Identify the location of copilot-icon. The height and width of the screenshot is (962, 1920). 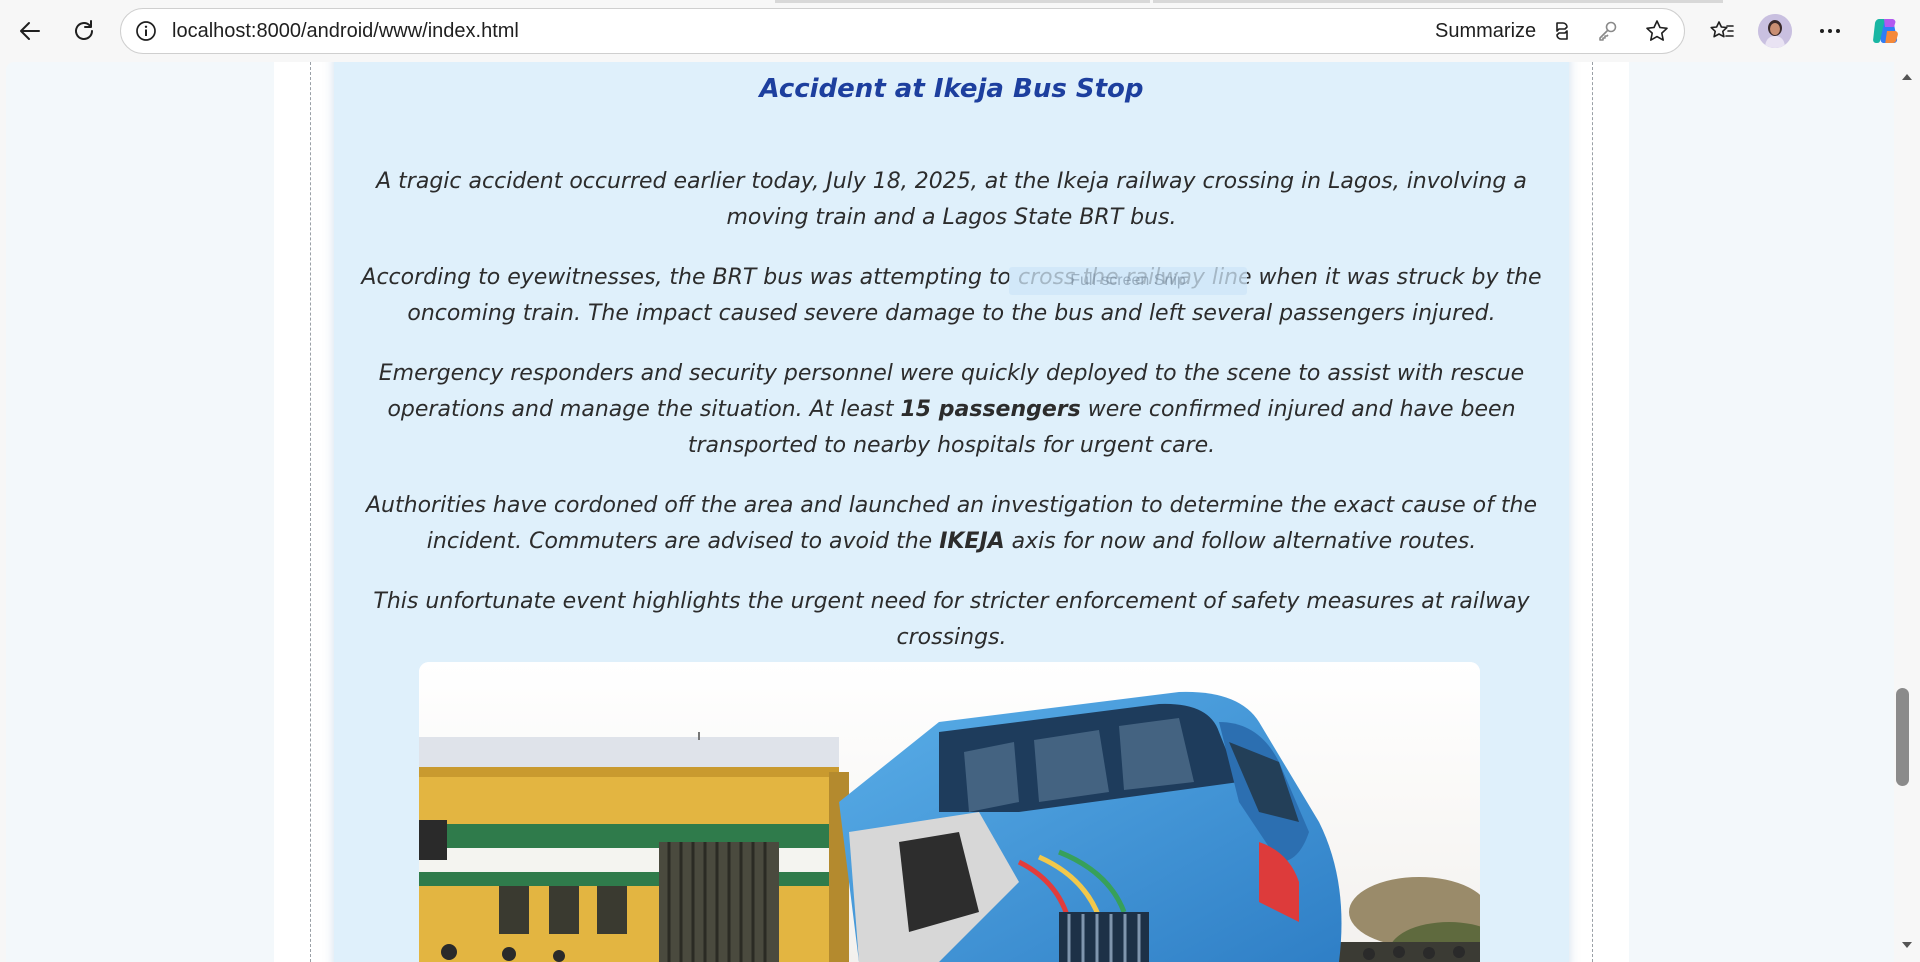
(1886, 31).